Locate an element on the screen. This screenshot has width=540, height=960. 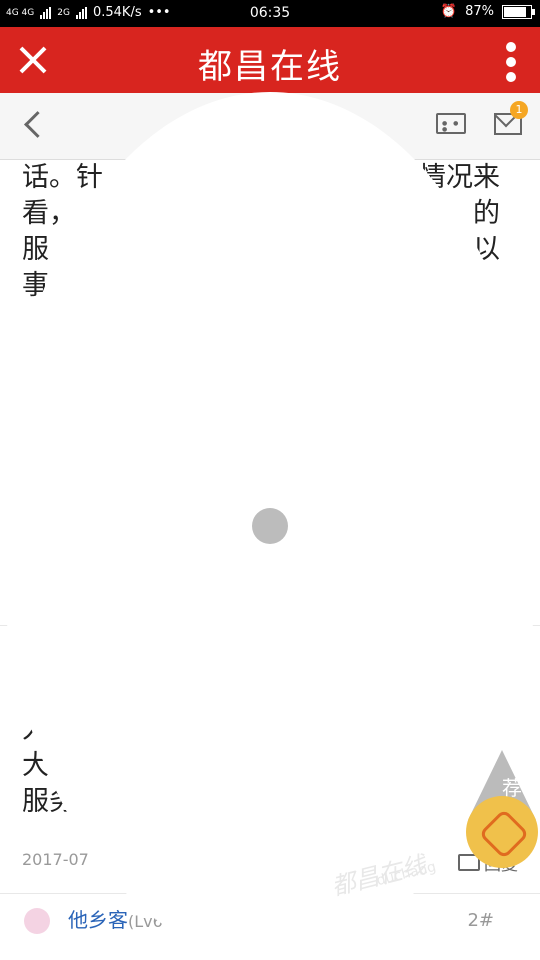
floating-unicom-button is located at coordinates (502, 832).